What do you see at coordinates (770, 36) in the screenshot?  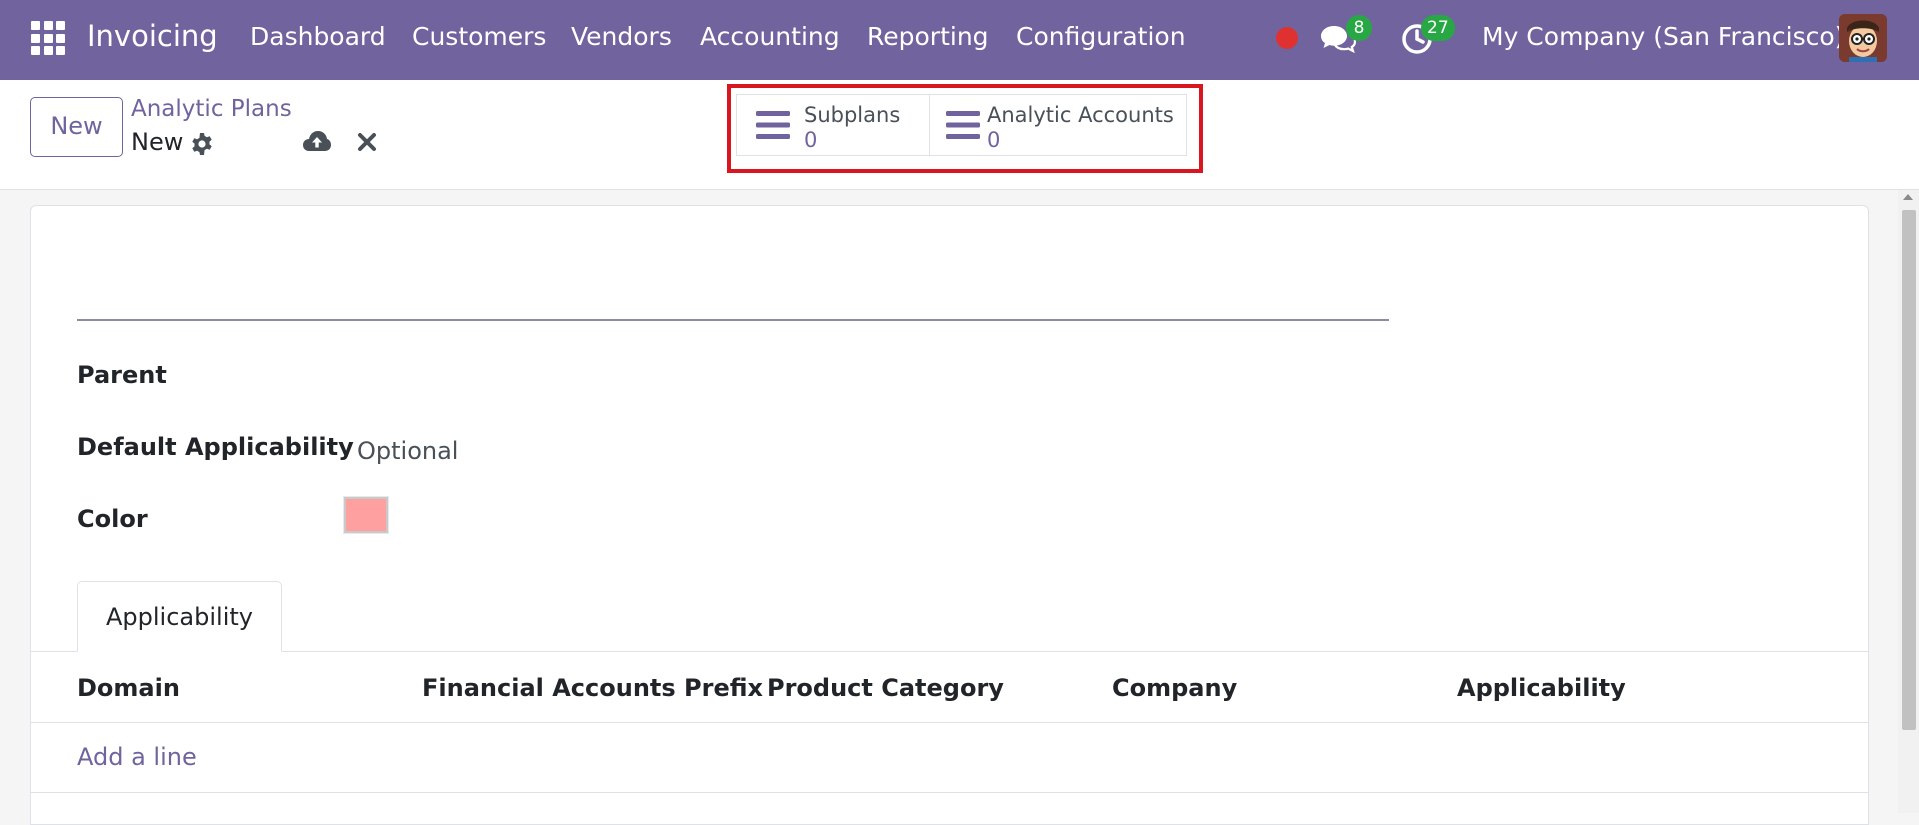 I see `menu-item-accounting: Accounting` at bounding box center [770, 36].